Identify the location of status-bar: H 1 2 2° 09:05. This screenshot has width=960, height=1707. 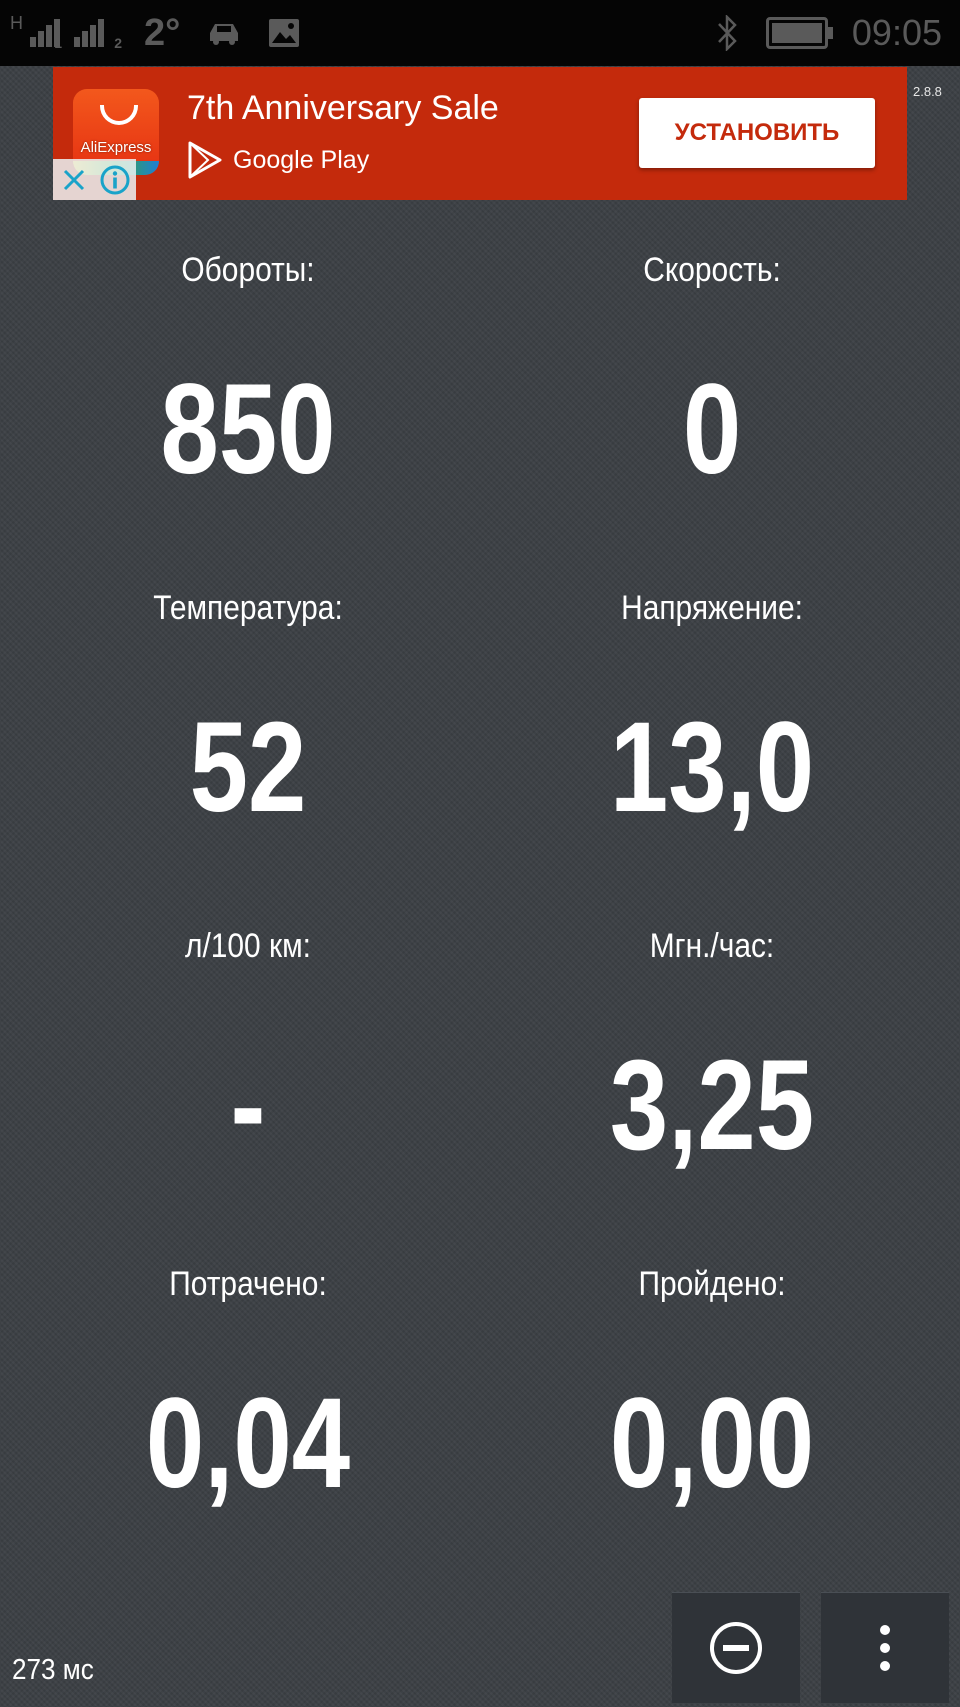
(480, 33).